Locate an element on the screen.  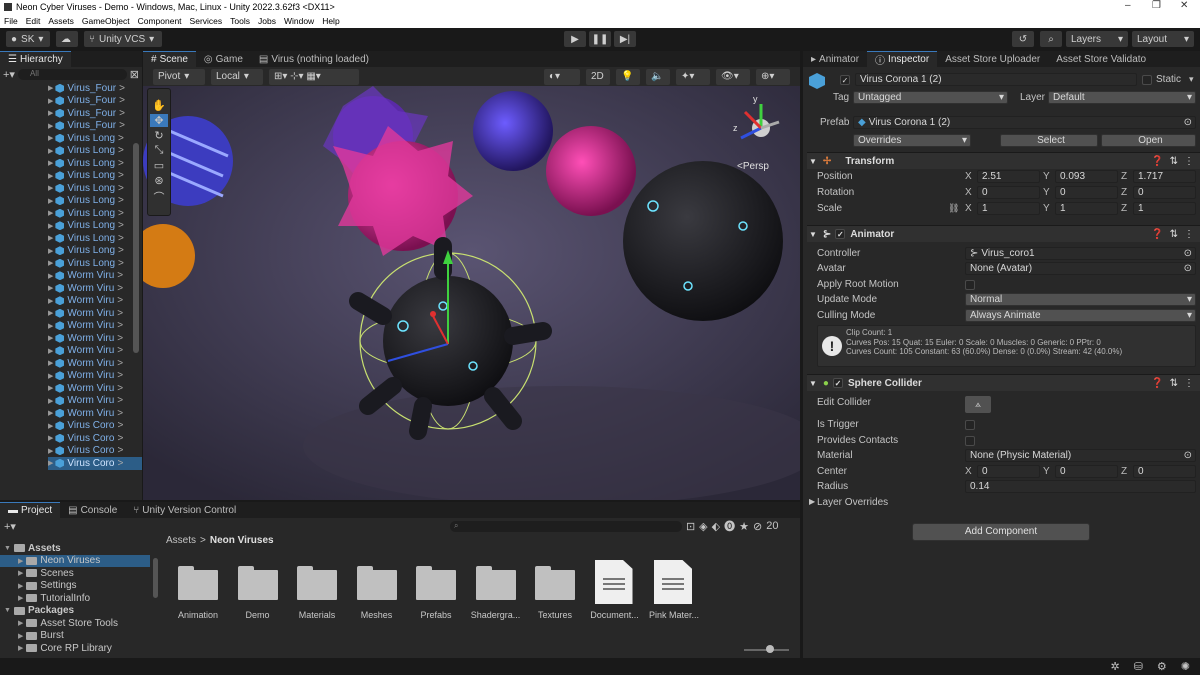
constrain-proportions-icon: ⛓ is located at coordinates (953, 208).